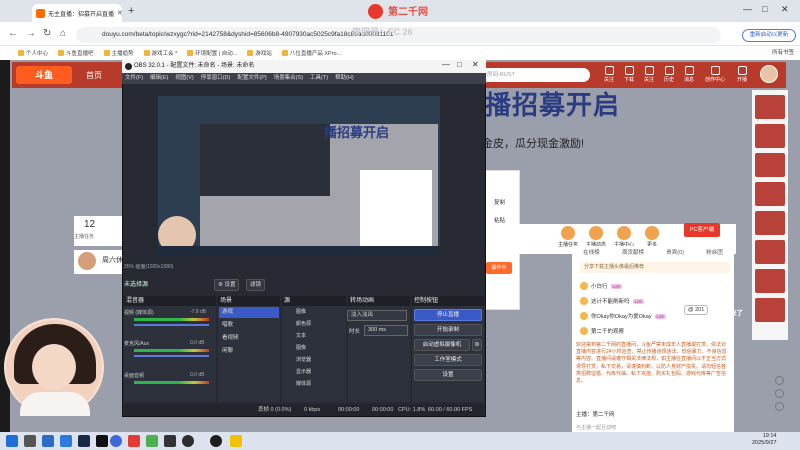 The width and height of the screenshot is (800, 450). I want to click on douyu-search-input: 搜索房间-RUST, so click(530, 75).